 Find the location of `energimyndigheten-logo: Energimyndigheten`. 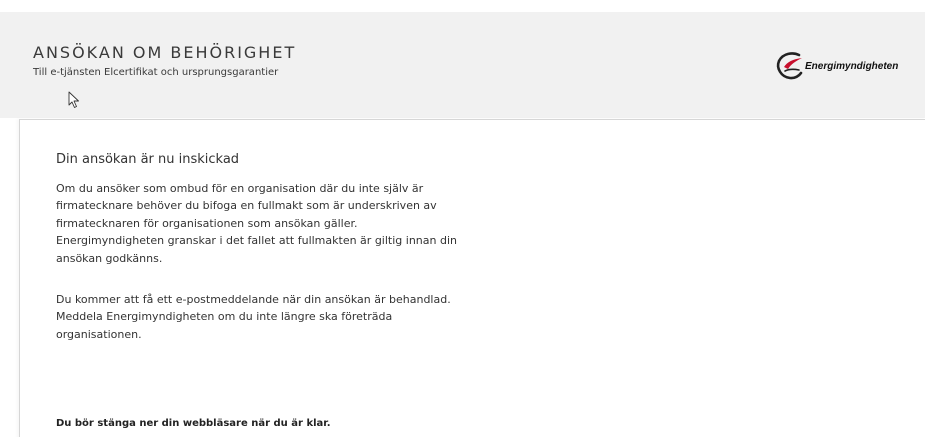

energimyndigheten-logo: Energimyndigheten is located at coordinates (836, 66).